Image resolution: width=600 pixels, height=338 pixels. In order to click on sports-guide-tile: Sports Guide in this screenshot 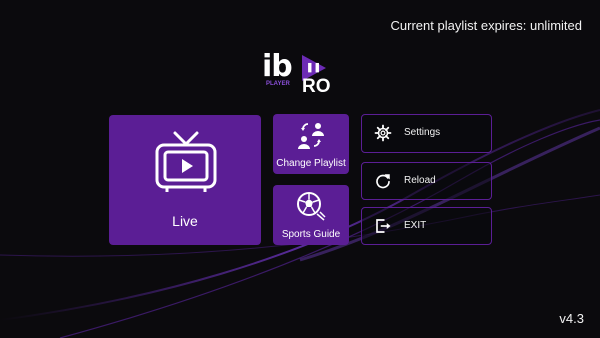, I will do `click(311, 215)`.